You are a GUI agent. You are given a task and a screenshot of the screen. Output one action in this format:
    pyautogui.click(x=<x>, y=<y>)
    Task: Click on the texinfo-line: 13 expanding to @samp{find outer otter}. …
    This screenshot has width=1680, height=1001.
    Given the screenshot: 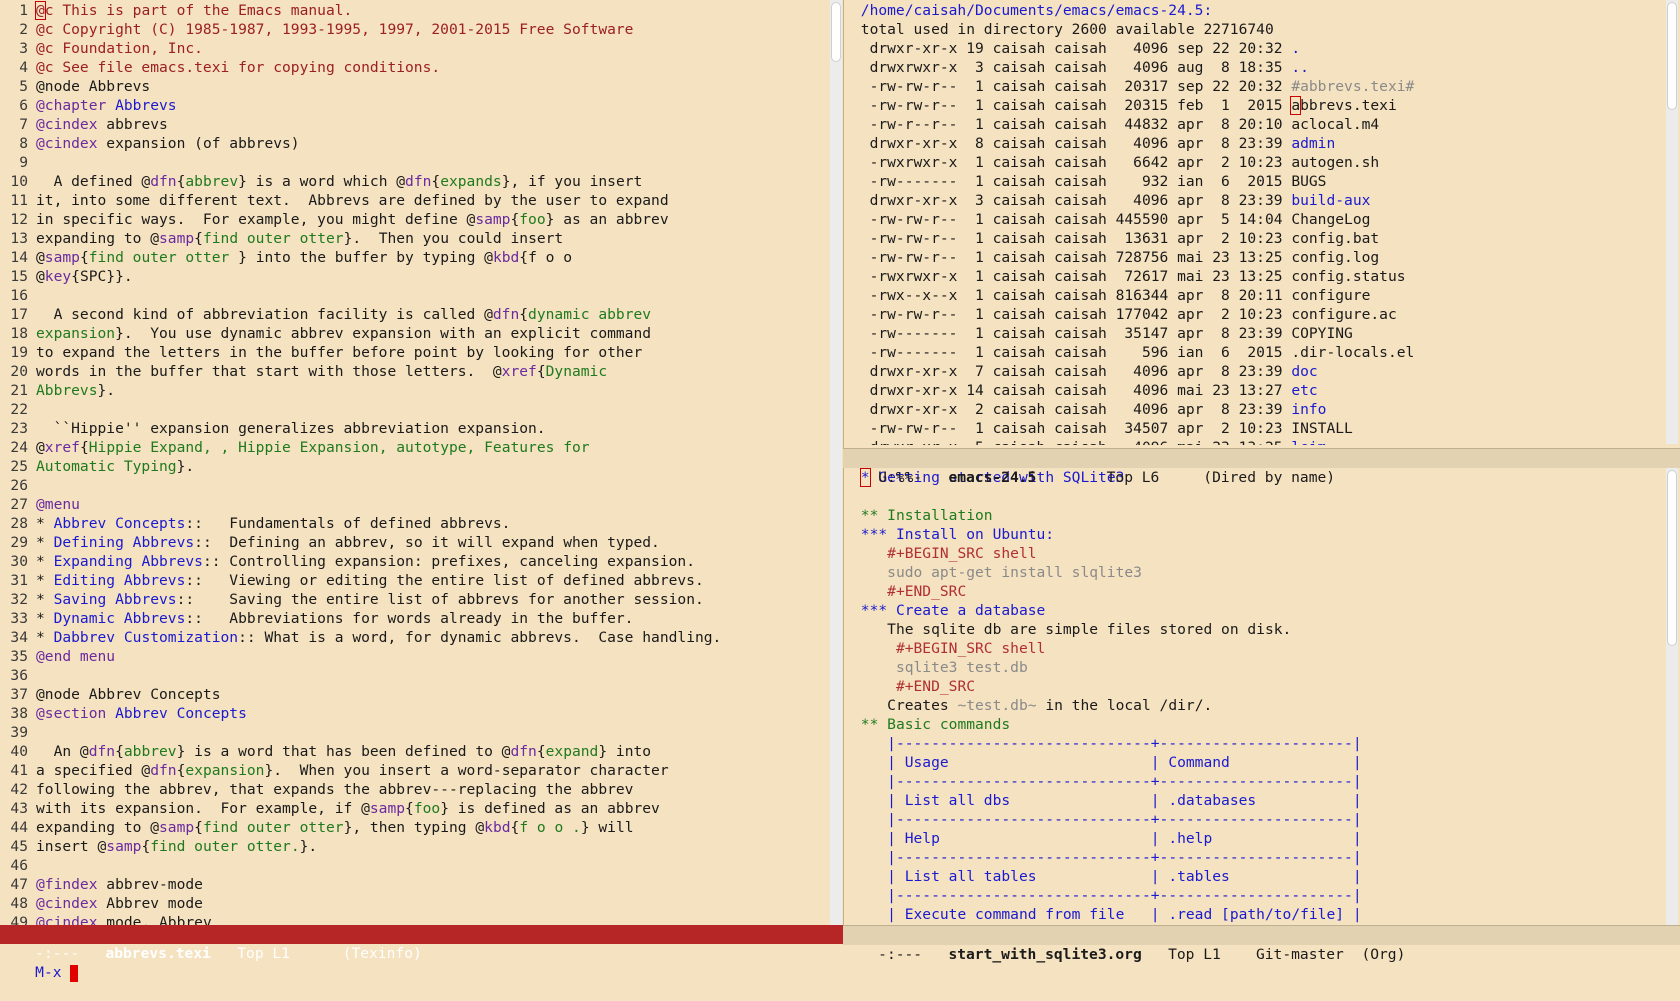 What is the action you would take?
    pyautogui.click(x=414, y=238)
    